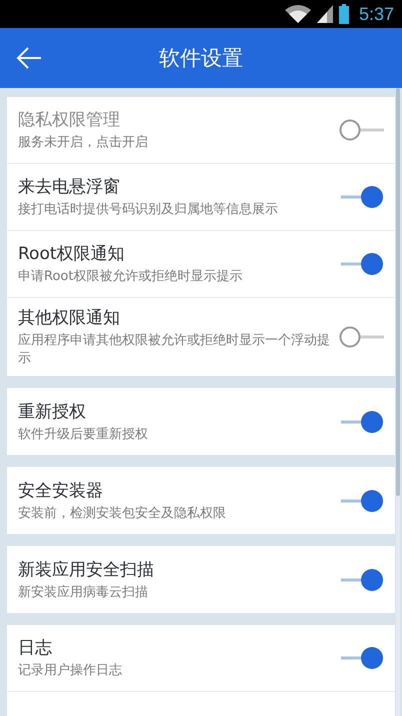 The image size is (402, 716). Describe the element at coordinates (201, 58) in the screenshot. I see `screen-title: 软件设置` at that location.